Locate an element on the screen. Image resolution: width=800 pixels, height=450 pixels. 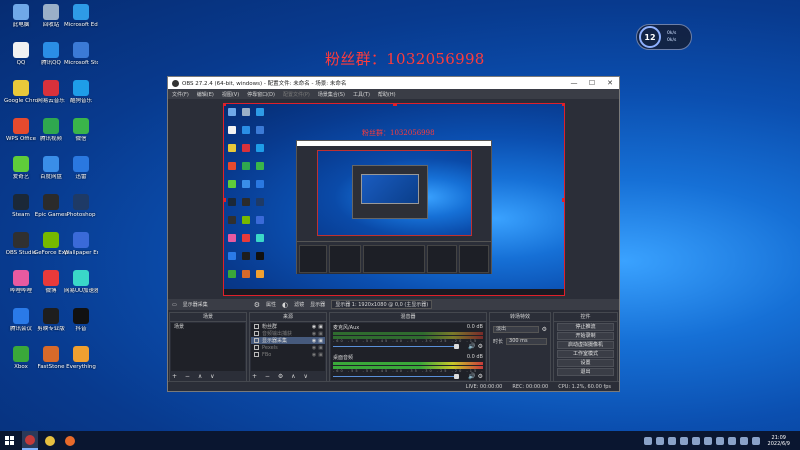
desktop-icon: 迅雷 is located at coordinates (81, 173).